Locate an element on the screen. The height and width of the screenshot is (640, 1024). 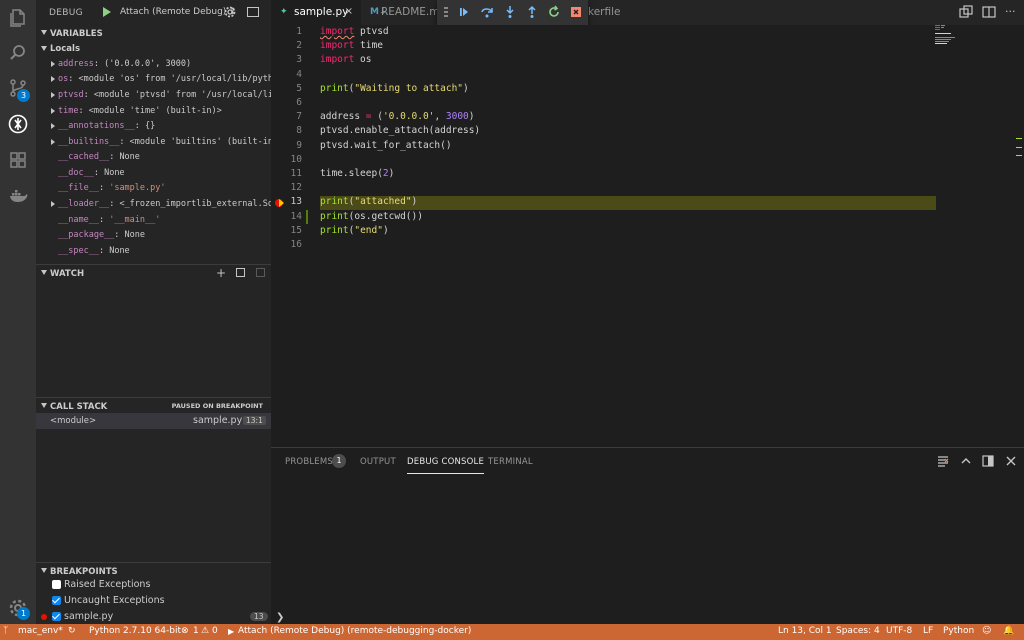
tab-dockerfile: kerfile is located at coordinates (618, 12).